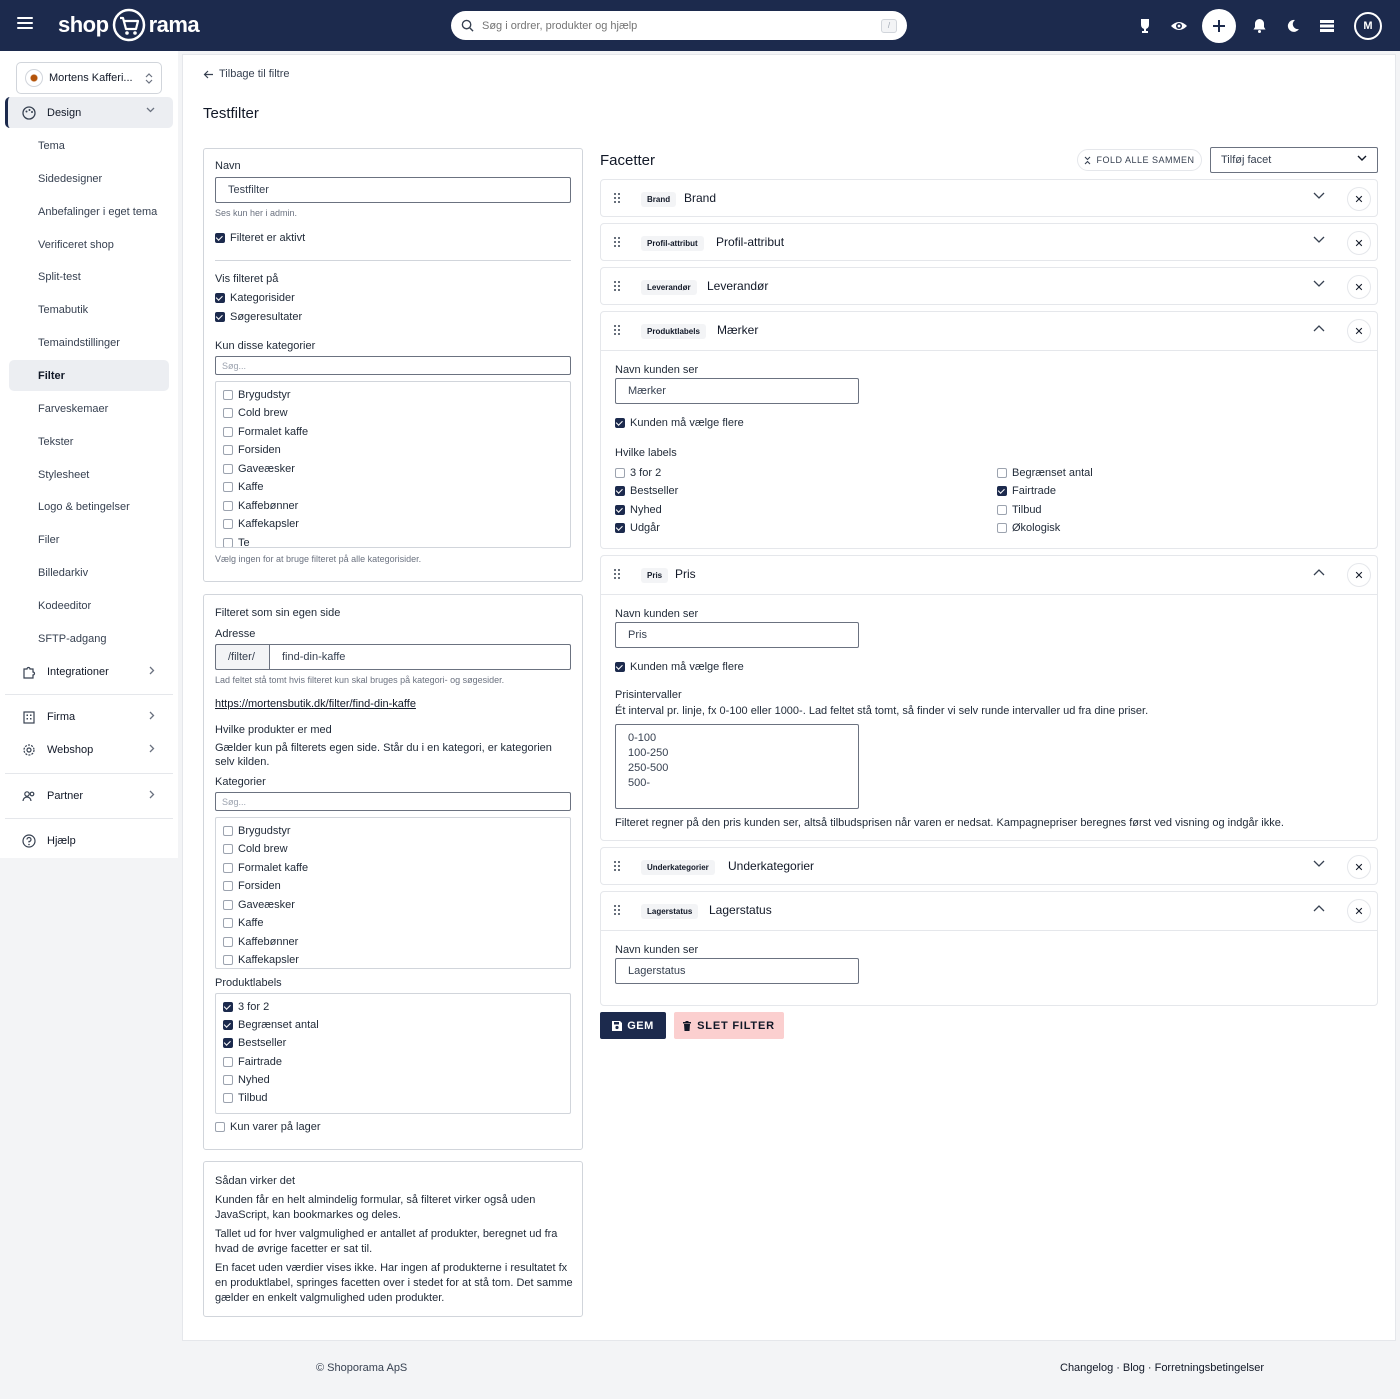 The width and height of the screenshot is (1400, 1399). What do you see at coordinates (243, 923) in the screenshot?
I see `list-item: Kaffe` at bounding box center [243, 923].